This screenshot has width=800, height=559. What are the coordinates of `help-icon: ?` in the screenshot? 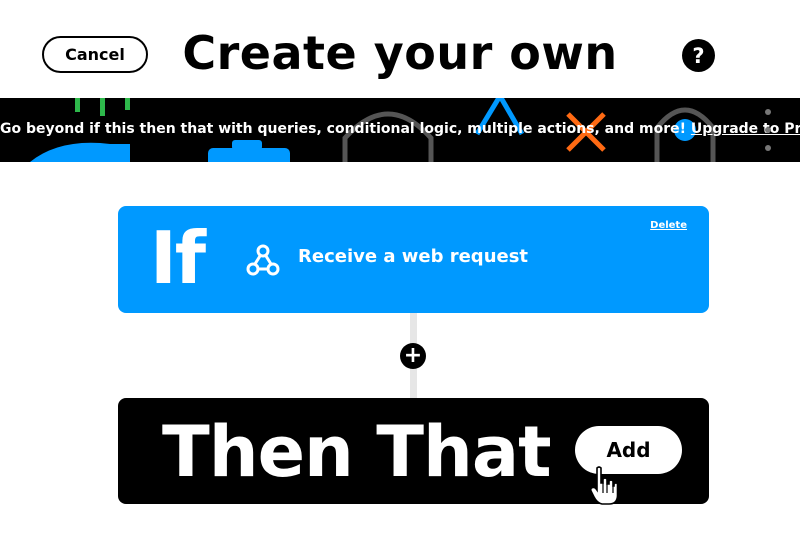 It's located at (698, 55).